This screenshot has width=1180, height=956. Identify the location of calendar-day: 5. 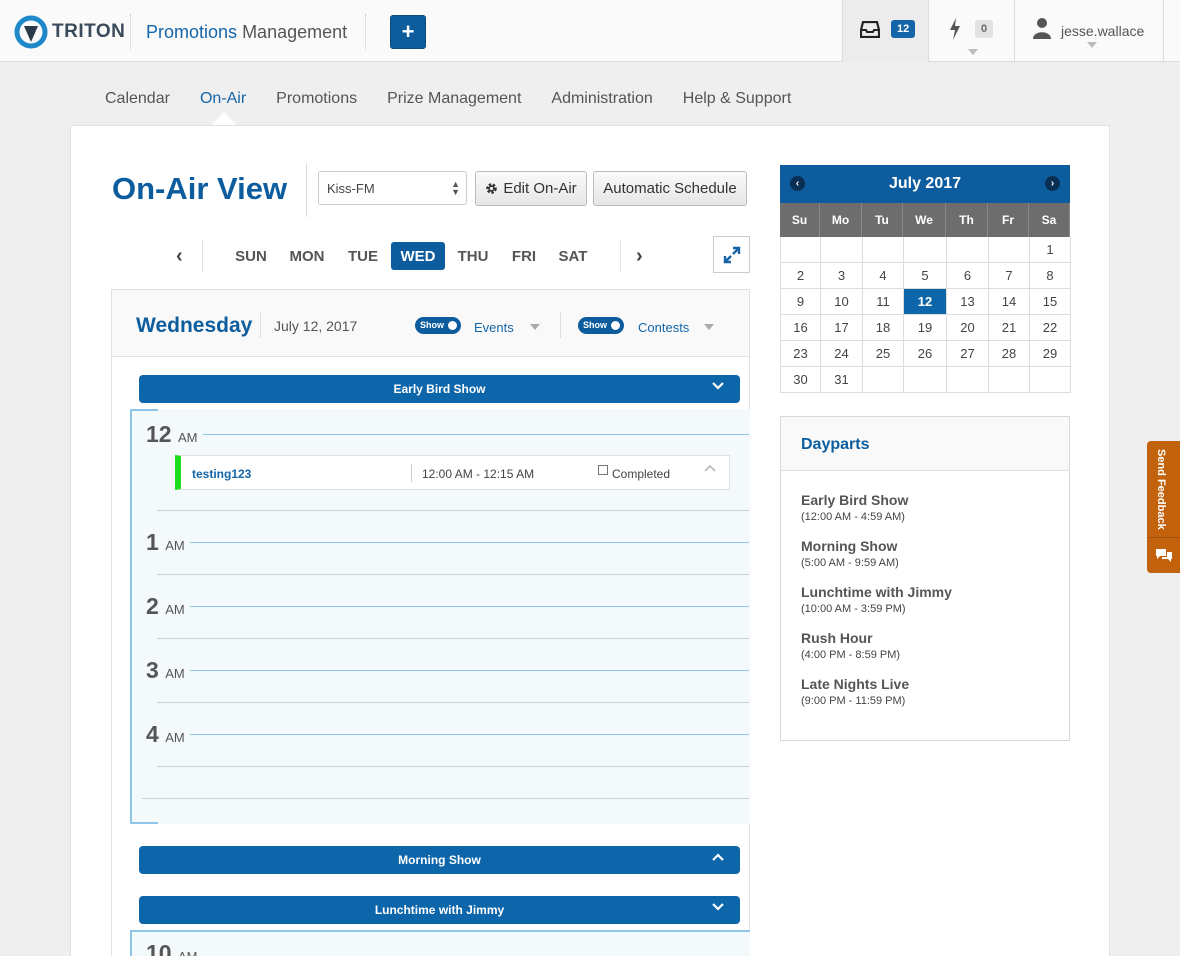
(925, 276).